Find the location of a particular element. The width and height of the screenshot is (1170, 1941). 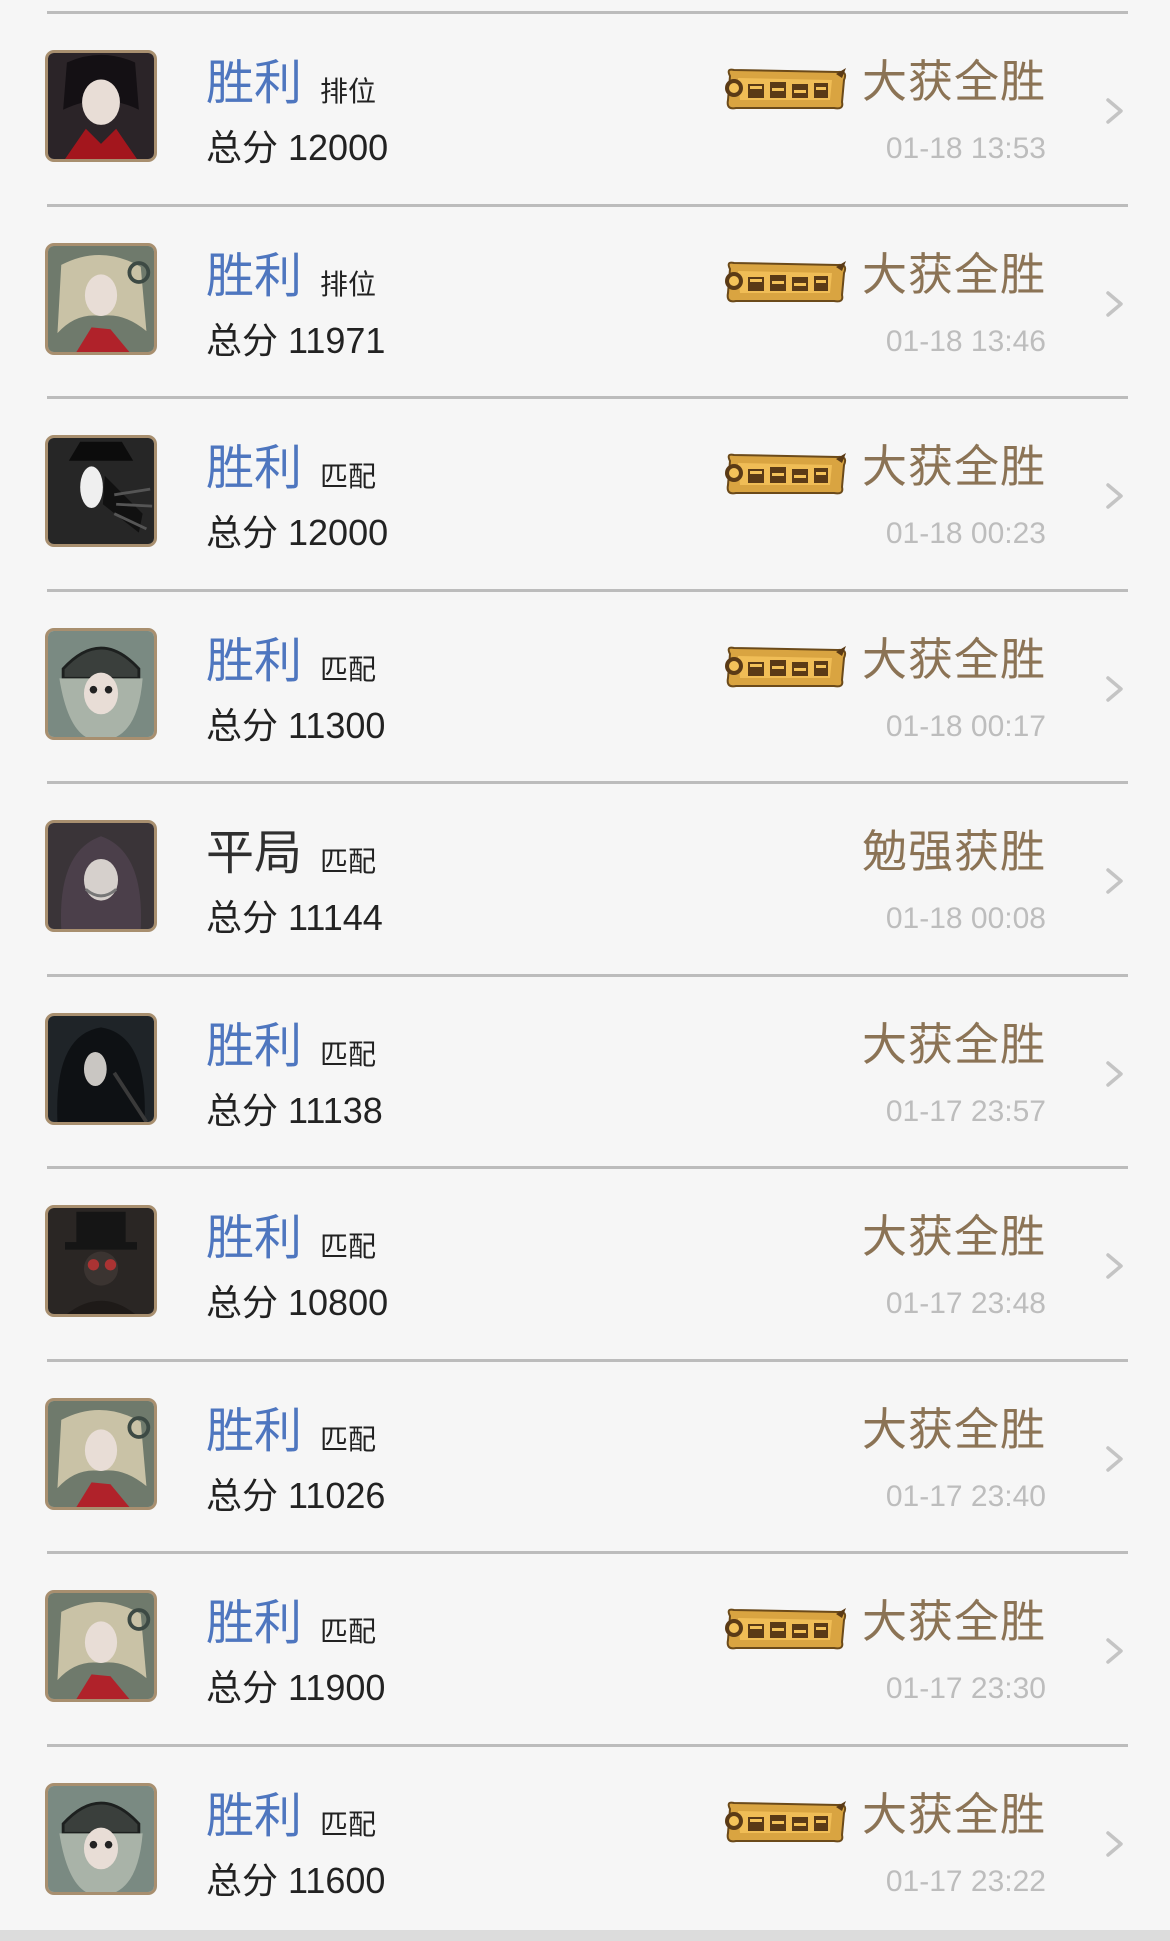

match-time: 01-18 00:23 is located at coordinates (965, 533).